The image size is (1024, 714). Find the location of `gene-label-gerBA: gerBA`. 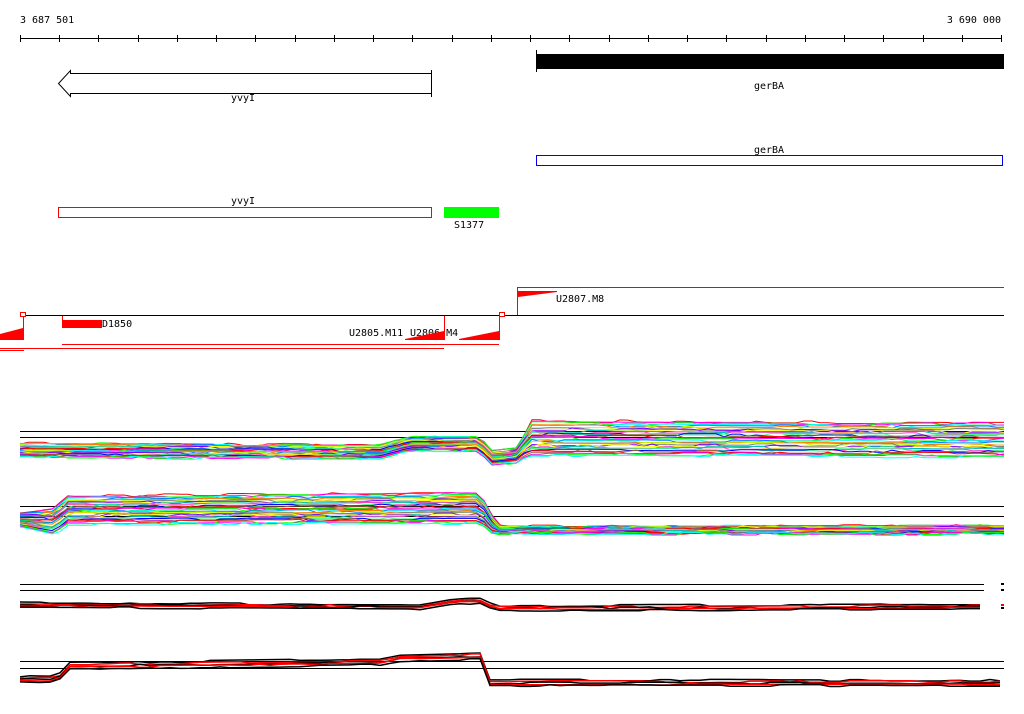

gene-label-gerBA: gerBA is located at coordinates (769, 86).